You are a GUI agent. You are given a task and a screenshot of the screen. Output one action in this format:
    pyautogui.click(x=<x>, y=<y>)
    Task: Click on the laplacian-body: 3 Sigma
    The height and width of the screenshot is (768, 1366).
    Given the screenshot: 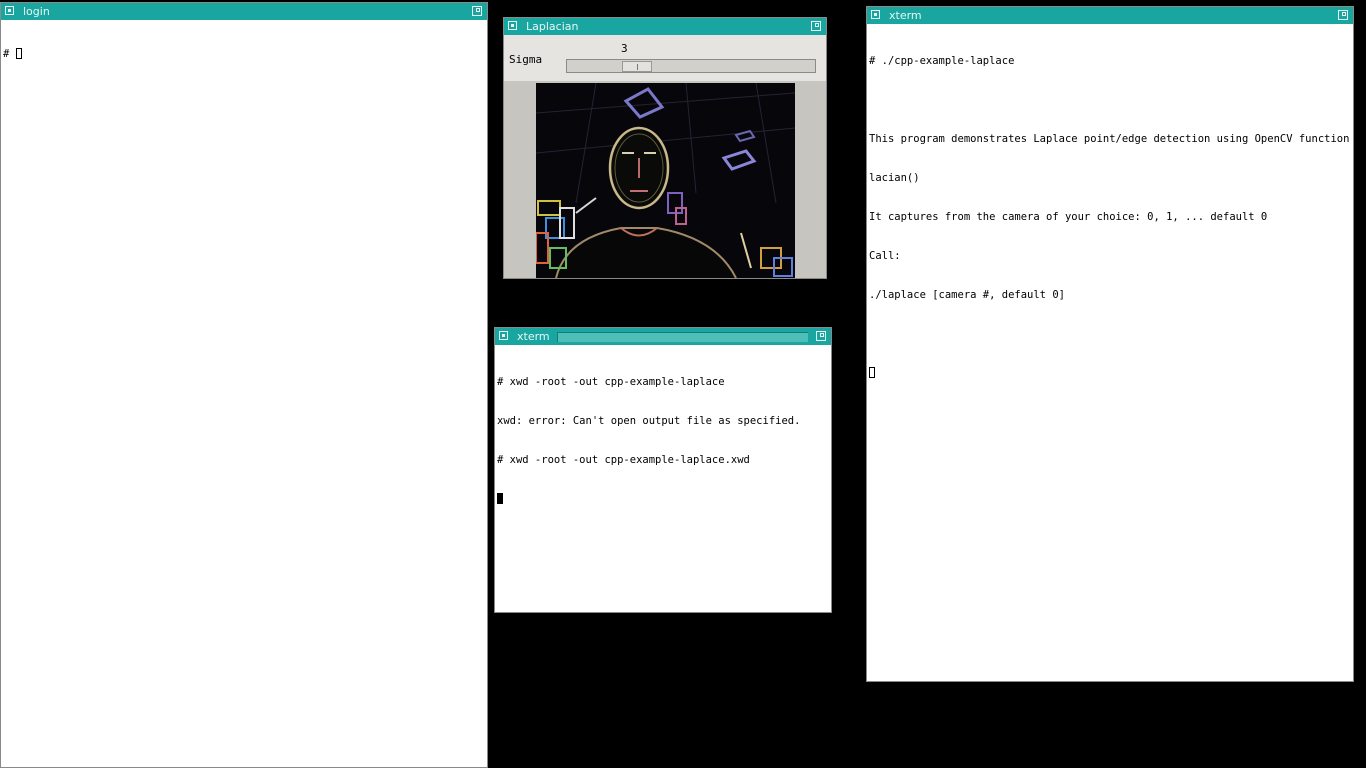 What is the action you would take?
    pyautogui.click(x=665, y=156)
    